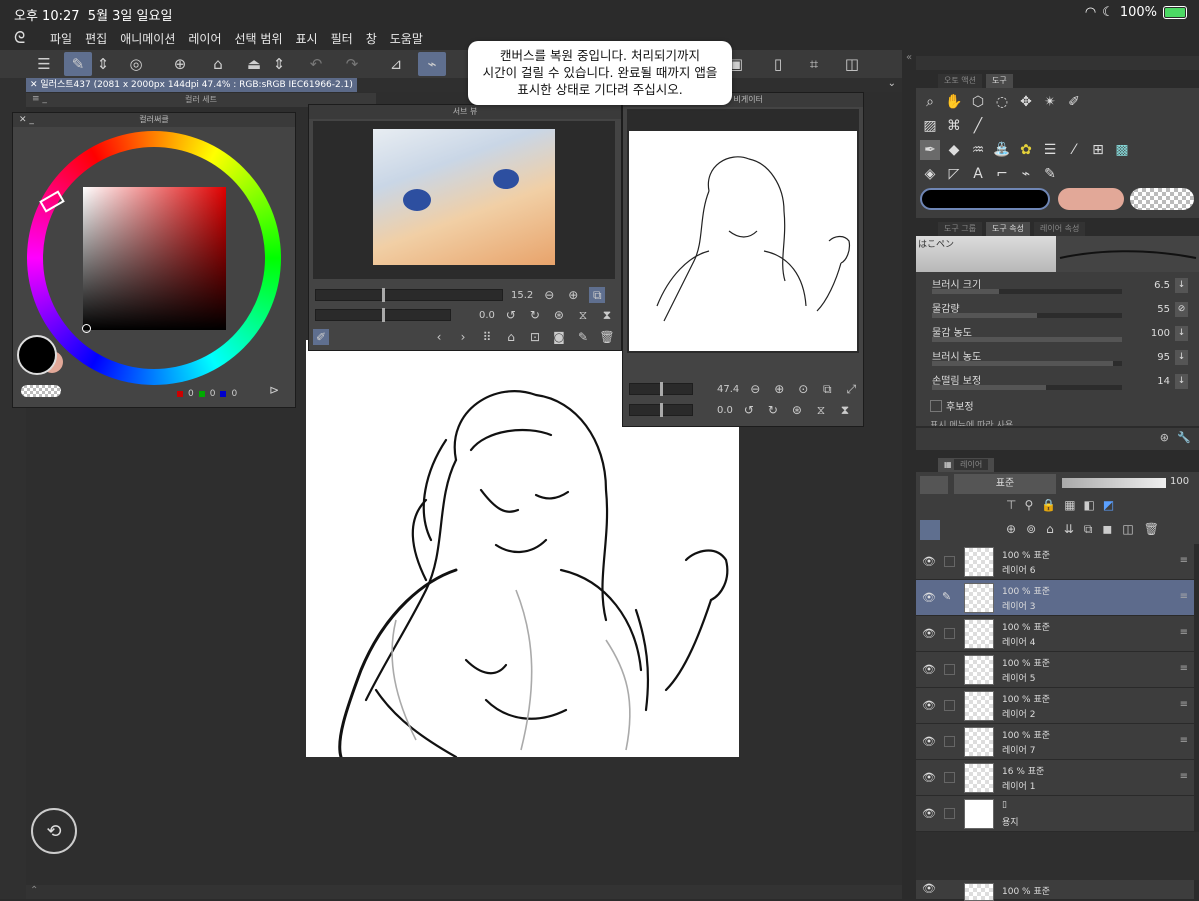 Image resolution: width=1199 pixels, height=901 pixels. I want to click on post-correction-checkbox, so click(936, 405).